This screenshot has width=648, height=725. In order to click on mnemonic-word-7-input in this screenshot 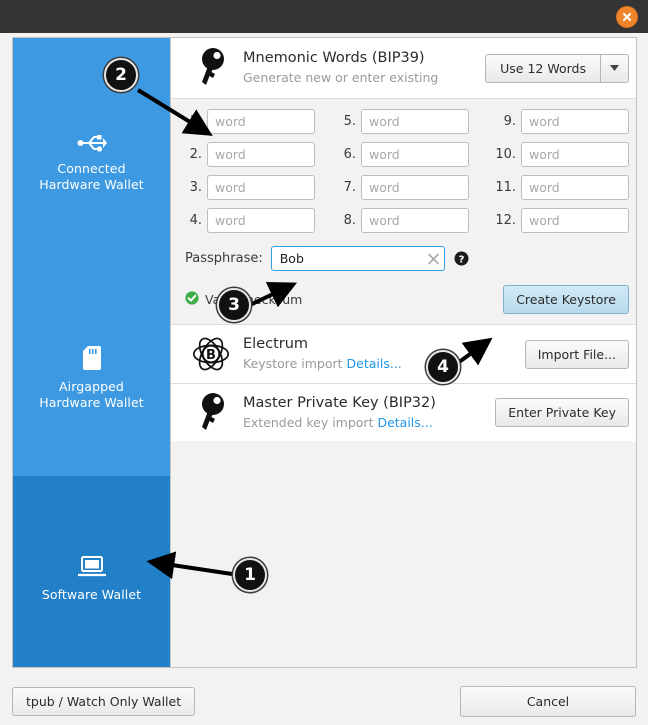, I will do `click(415, 187)`.